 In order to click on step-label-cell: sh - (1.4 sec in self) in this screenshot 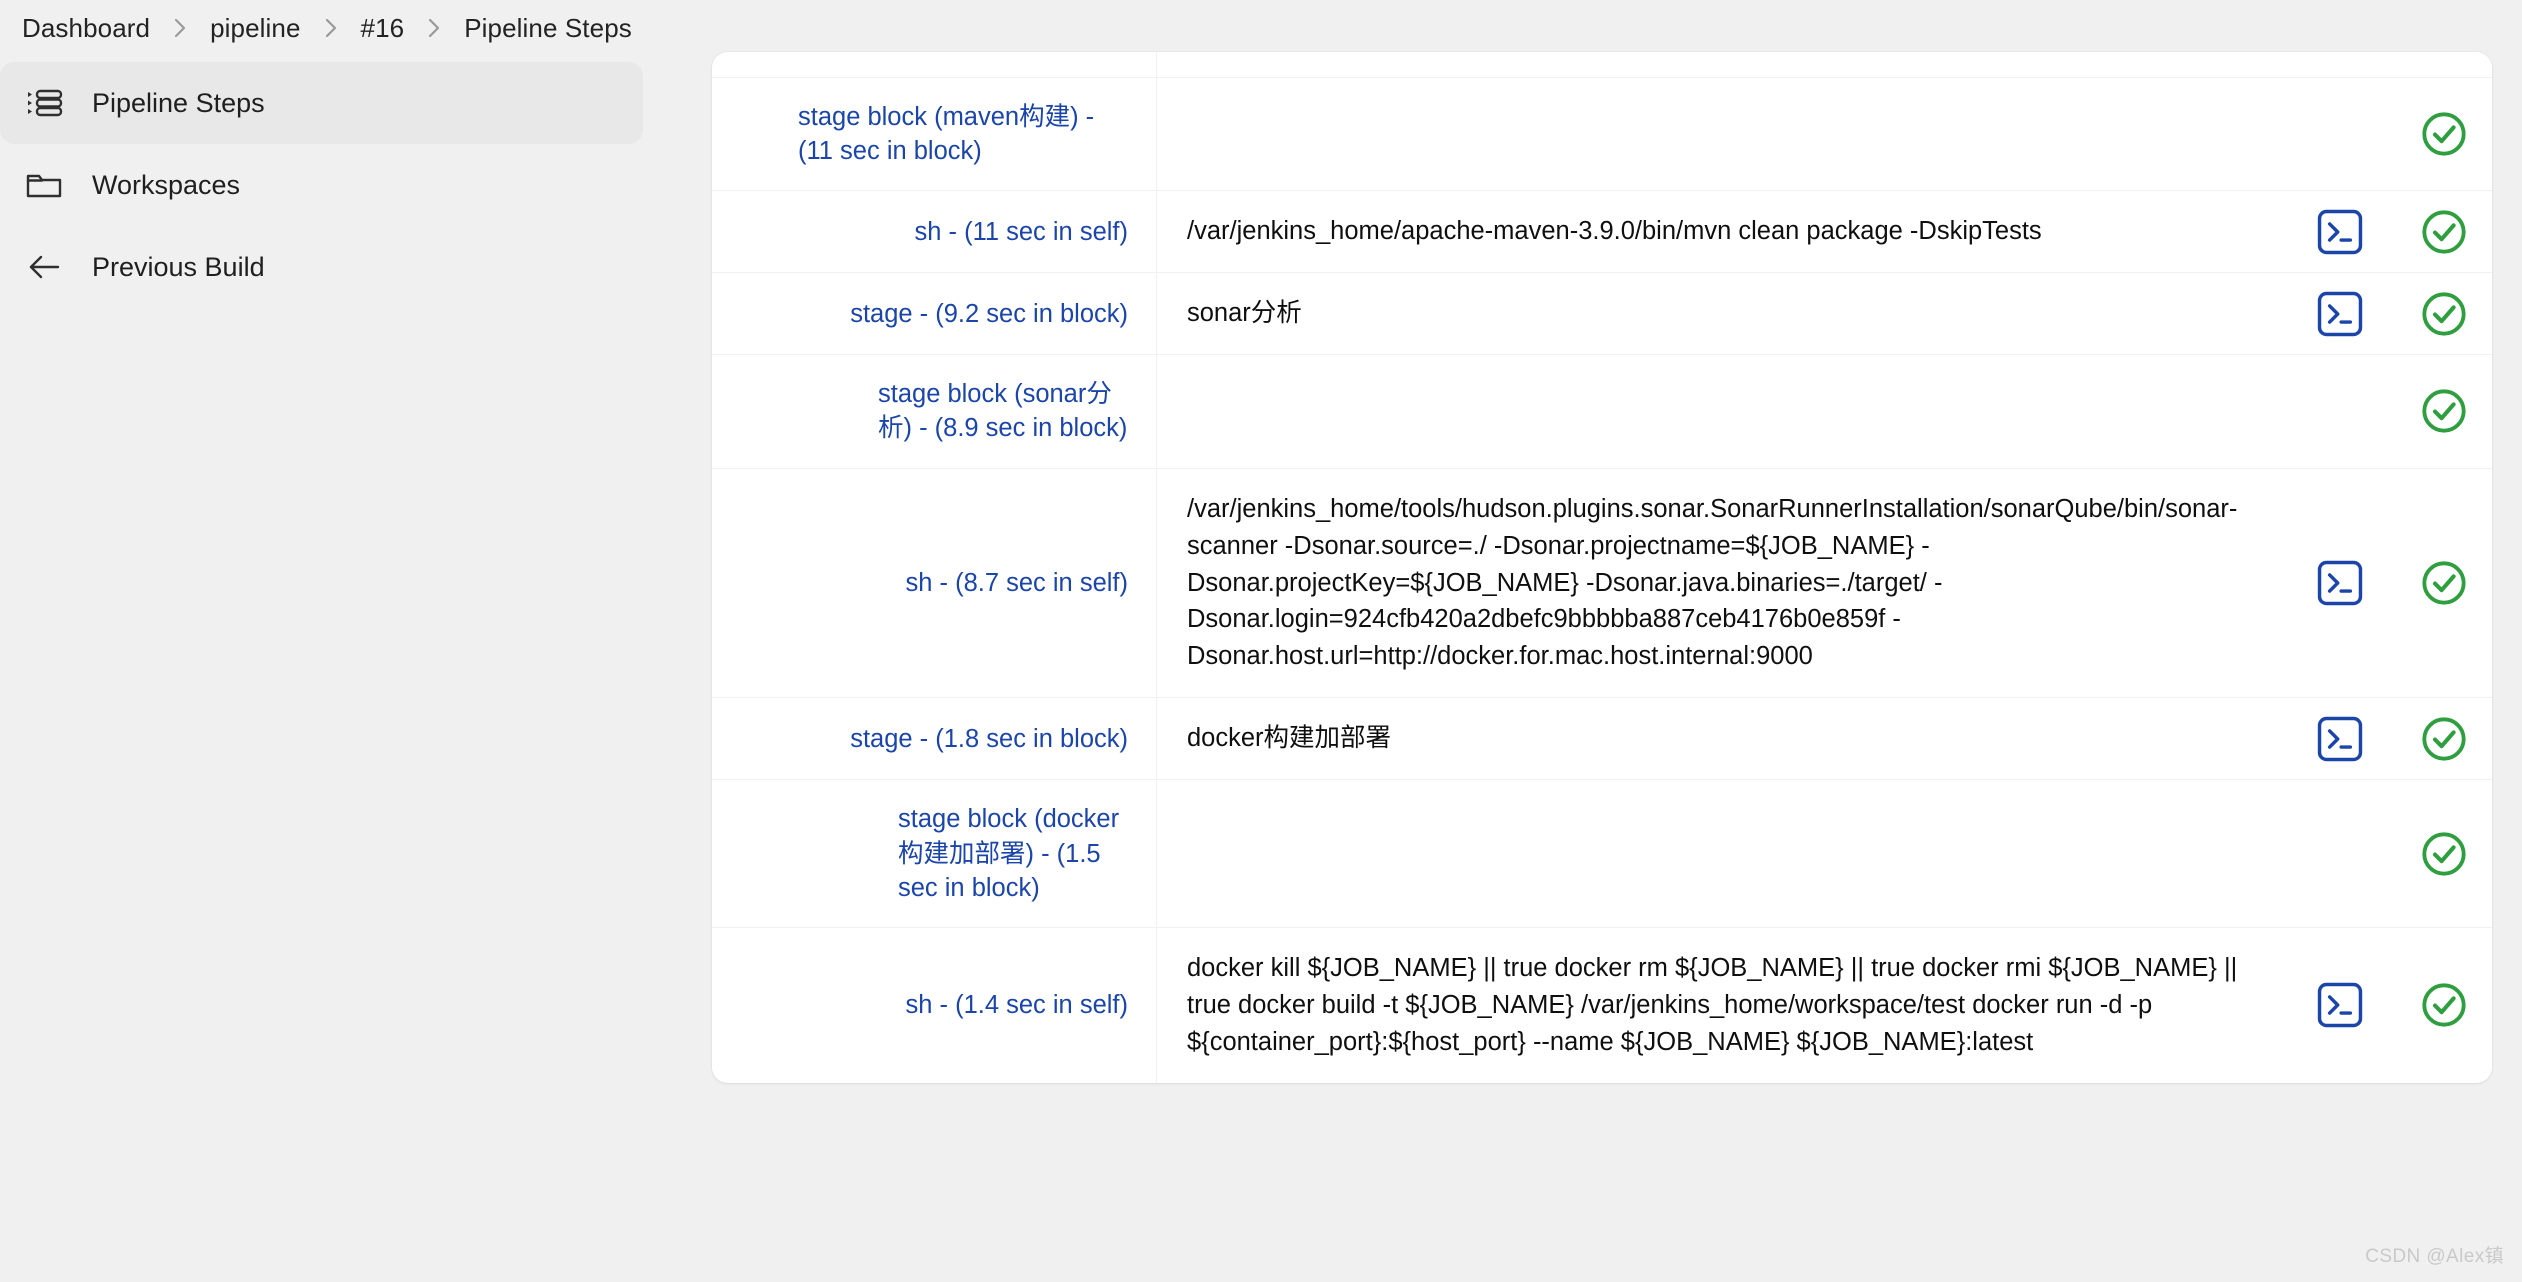, I will do `click(934, 1005)`.